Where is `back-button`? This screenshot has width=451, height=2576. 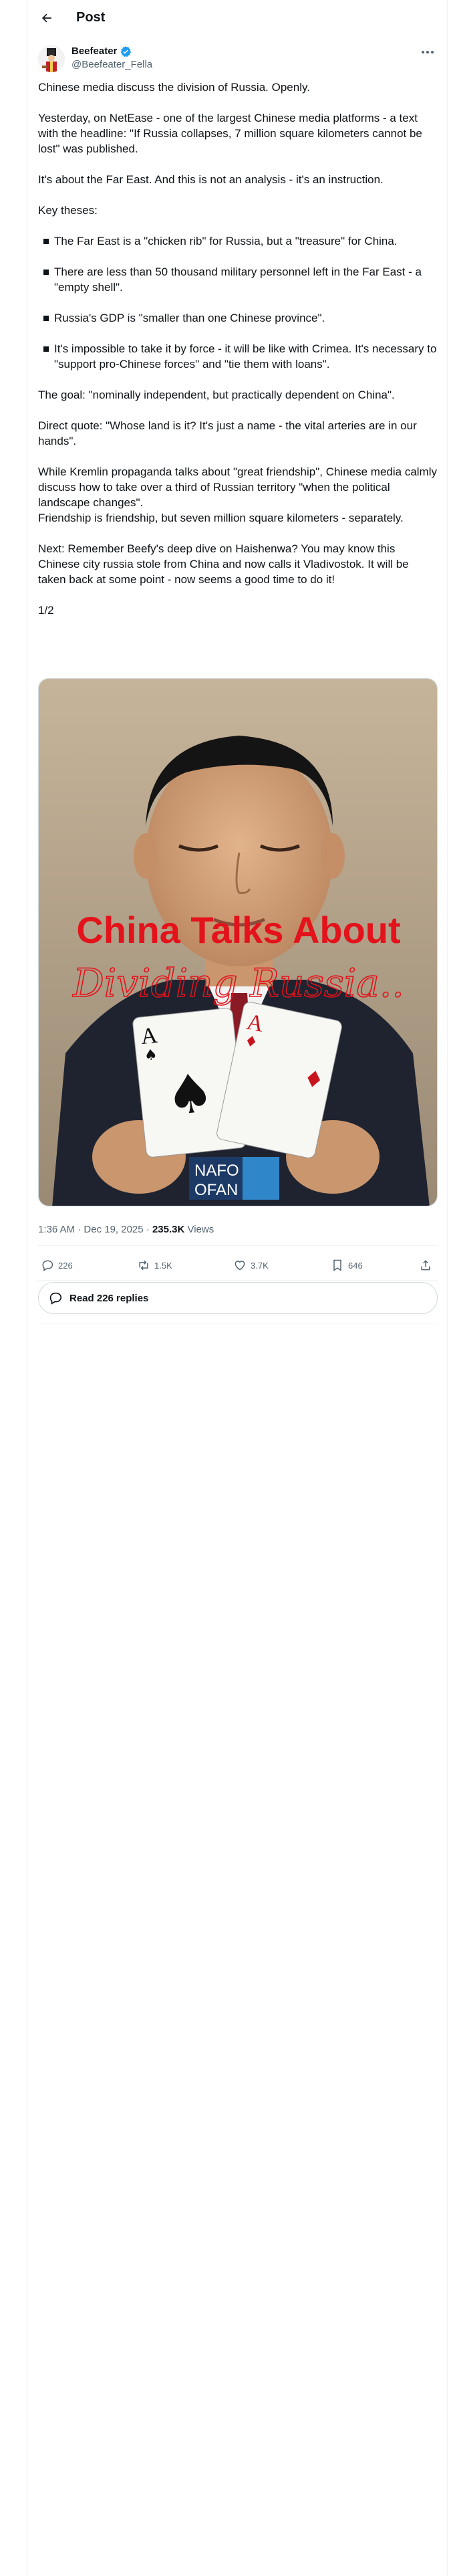 back-button is located at coordinates (46, 18).